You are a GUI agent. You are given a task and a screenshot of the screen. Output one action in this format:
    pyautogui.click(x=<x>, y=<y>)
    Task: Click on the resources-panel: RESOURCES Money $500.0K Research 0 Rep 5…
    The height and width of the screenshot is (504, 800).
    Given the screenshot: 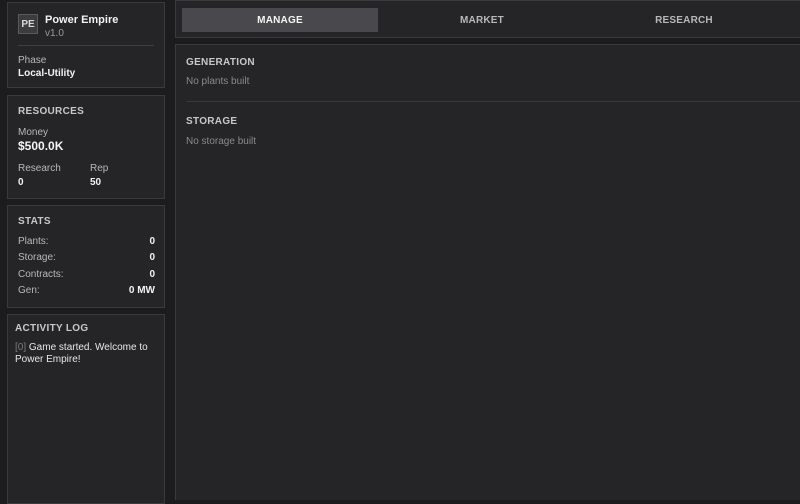 What is the action you would take?
    pyautogui.click(x=86, y=147)
    